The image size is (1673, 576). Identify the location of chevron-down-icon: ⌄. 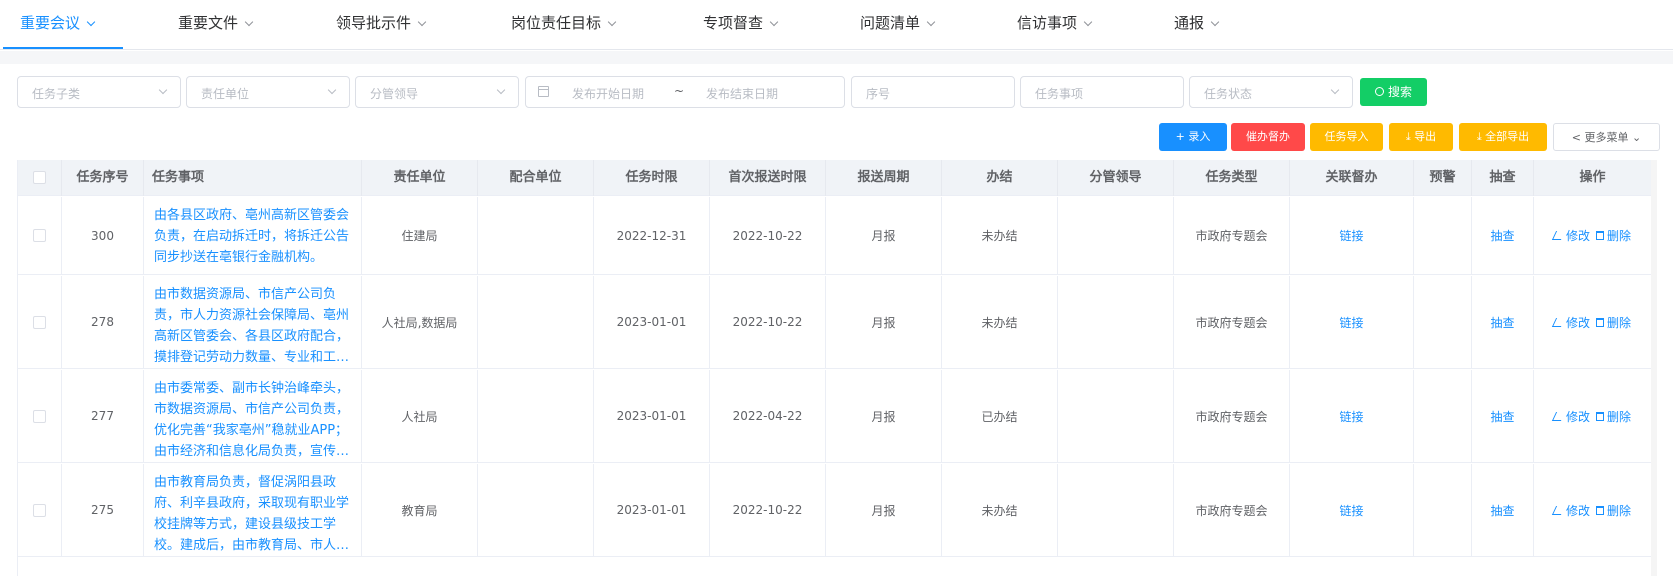
(1637, 137).